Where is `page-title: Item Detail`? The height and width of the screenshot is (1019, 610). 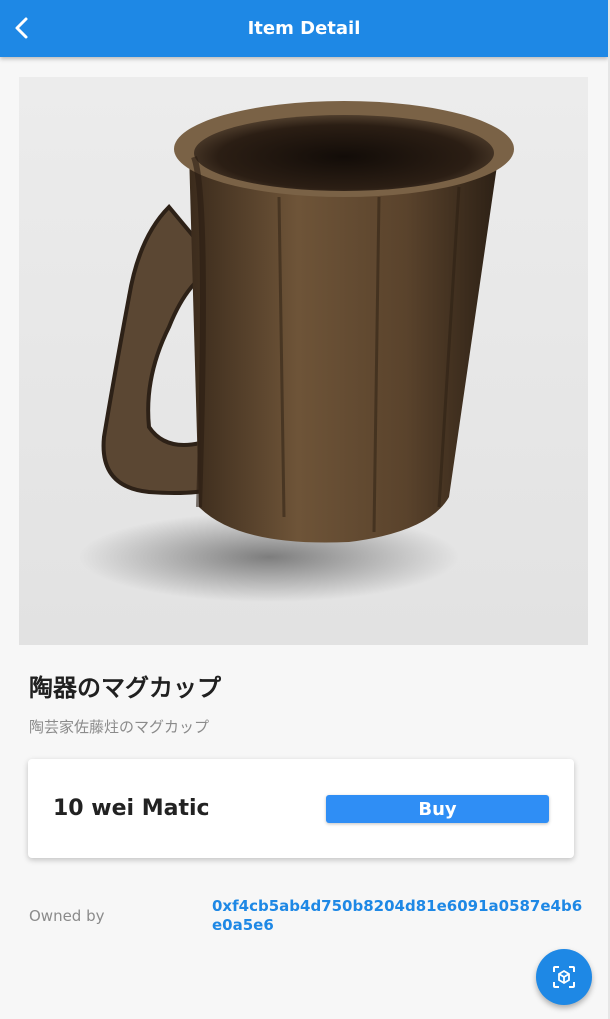 page-title: Item Detail is located at coordinates (304, 28).